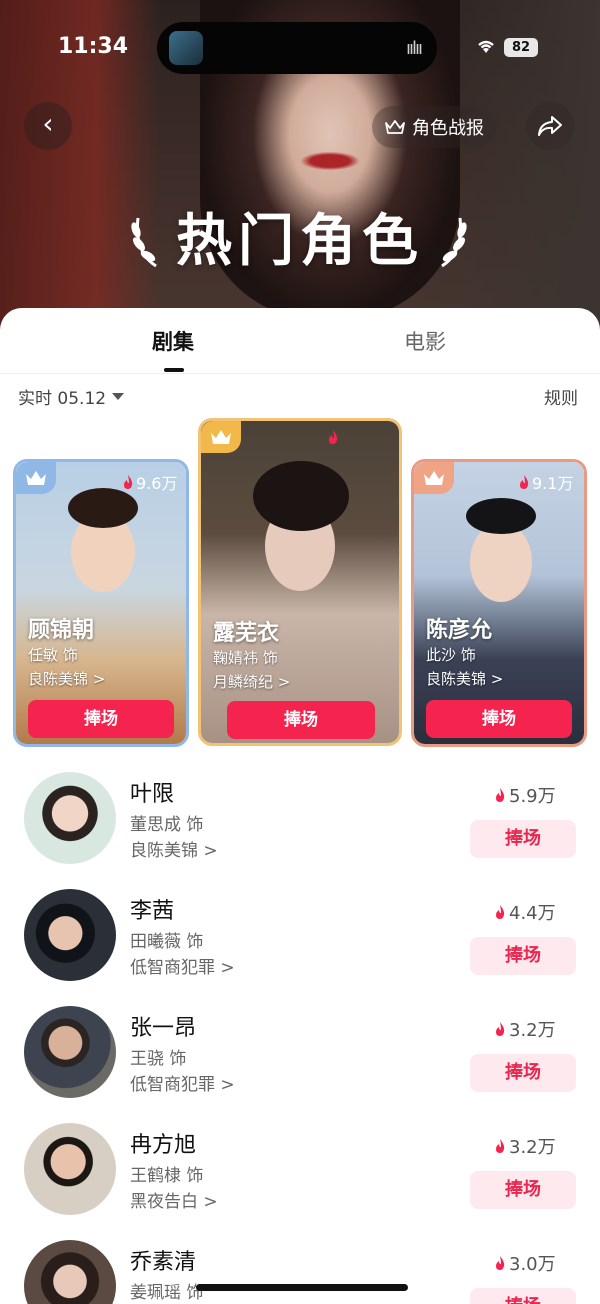  I want to click on dynamic-island: ıılıı, so click(297, 48).